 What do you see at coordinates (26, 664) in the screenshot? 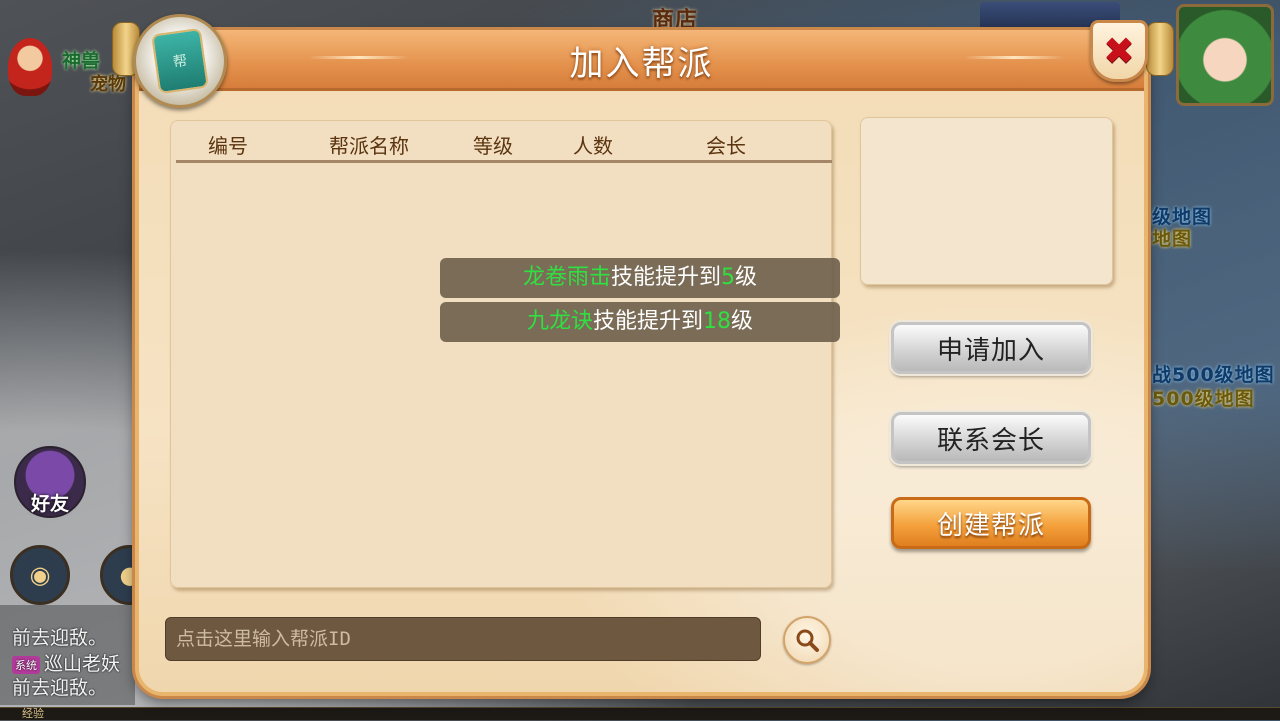
I see `system-tag: 系统` at bounding box center [26, 664].